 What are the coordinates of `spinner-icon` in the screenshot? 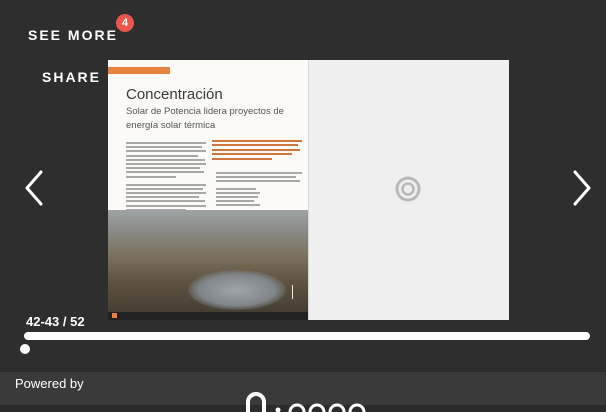 It's located at (408, 189).